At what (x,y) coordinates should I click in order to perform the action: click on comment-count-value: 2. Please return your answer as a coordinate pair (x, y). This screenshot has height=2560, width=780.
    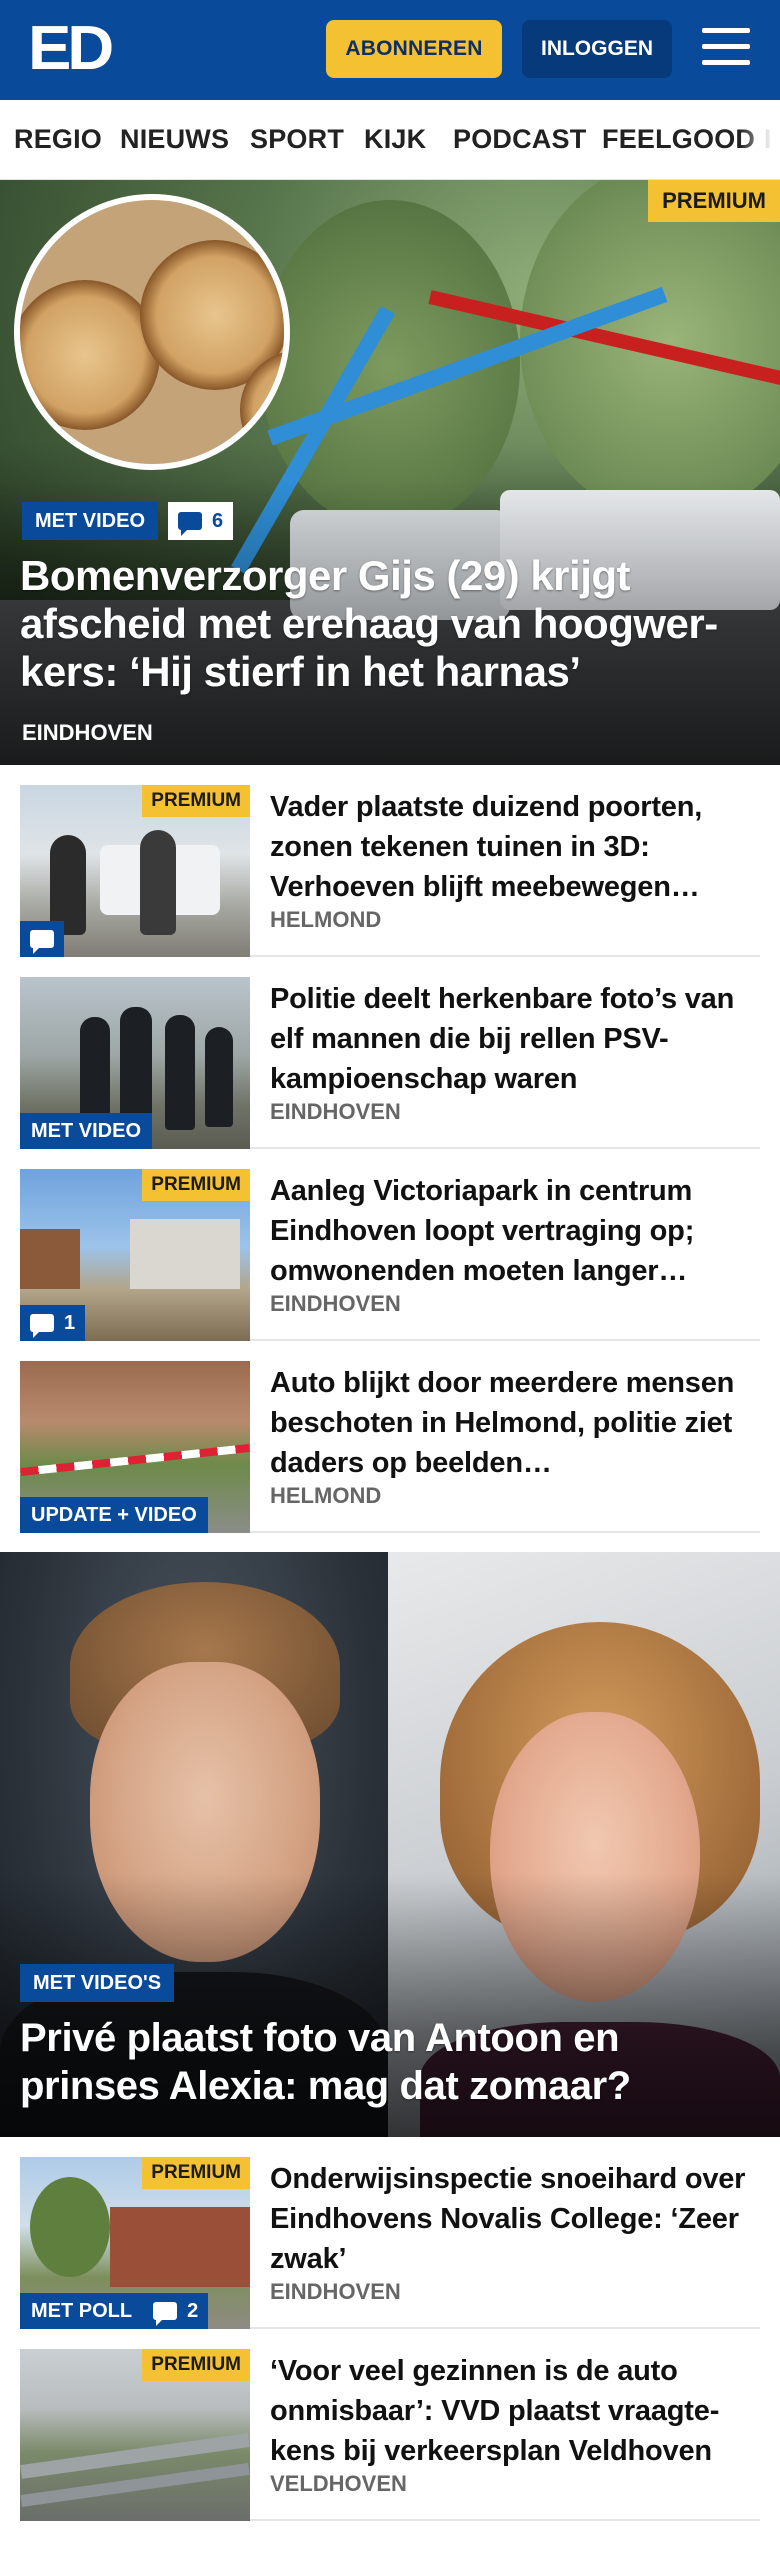
    Looking at the image, I should click on (193, 2310).